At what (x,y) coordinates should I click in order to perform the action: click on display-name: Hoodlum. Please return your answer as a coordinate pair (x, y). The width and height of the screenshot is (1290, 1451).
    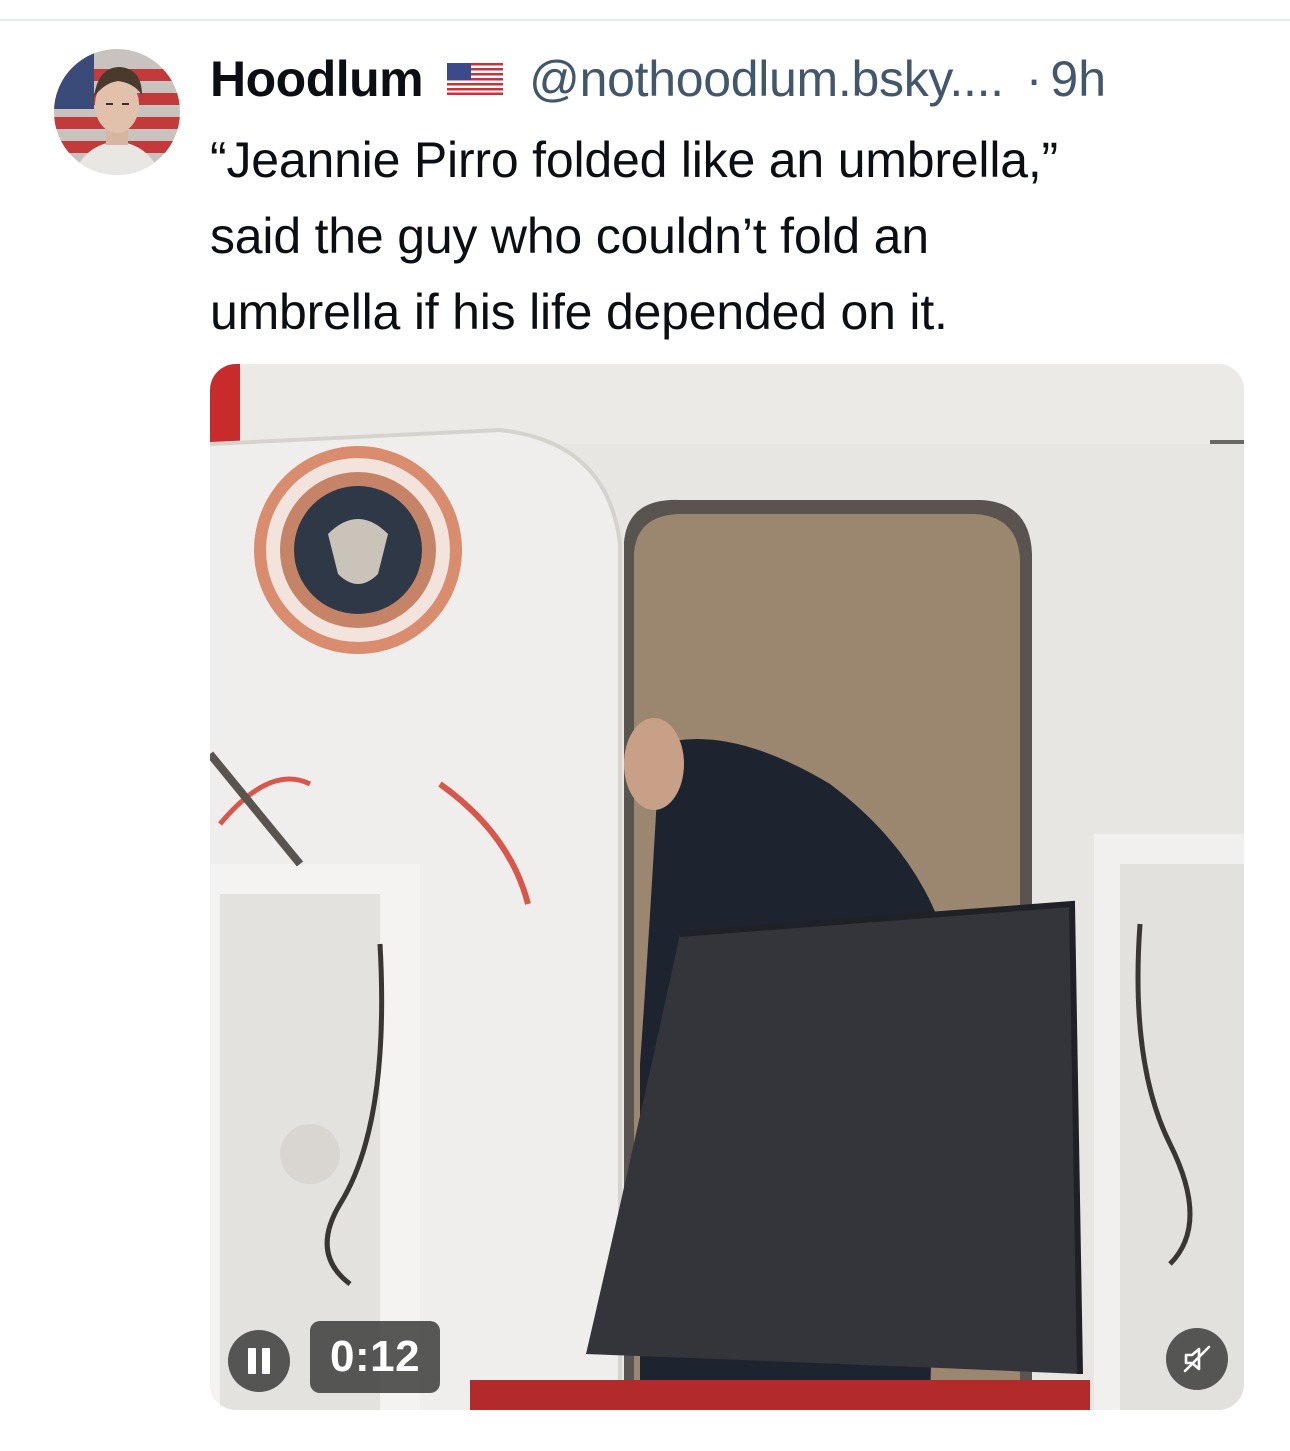
    Looking at the image, I should click on (317, 79).